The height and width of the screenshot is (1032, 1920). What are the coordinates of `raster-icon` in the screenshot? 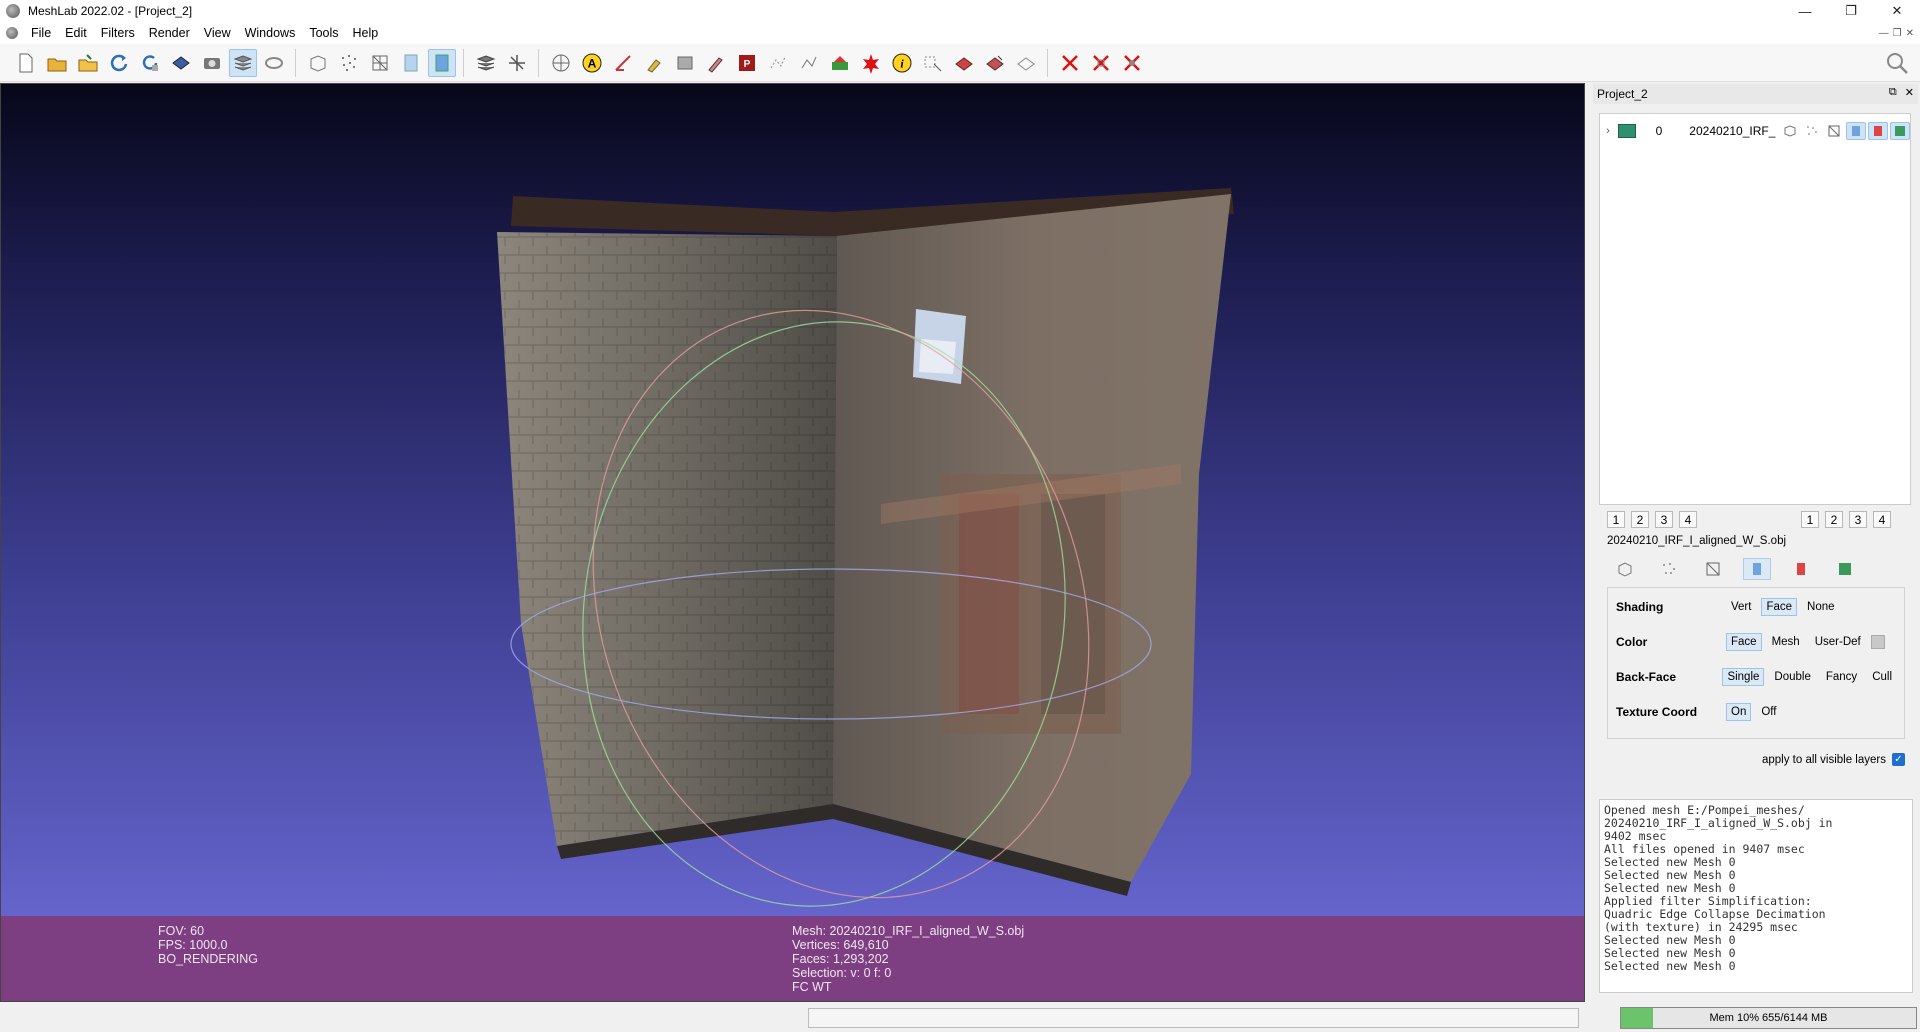 It's located at (964, 63).